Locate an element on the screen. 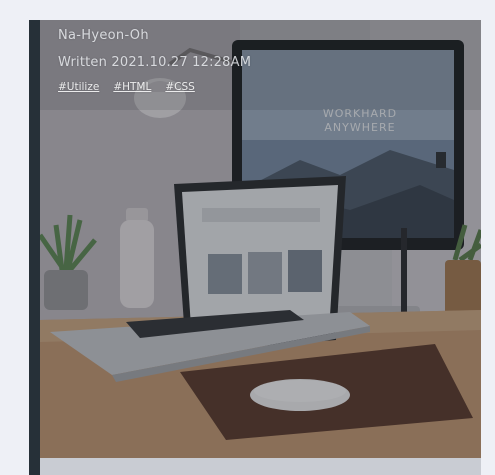  tag-css: #CSS is located at coordinates (179, 87).